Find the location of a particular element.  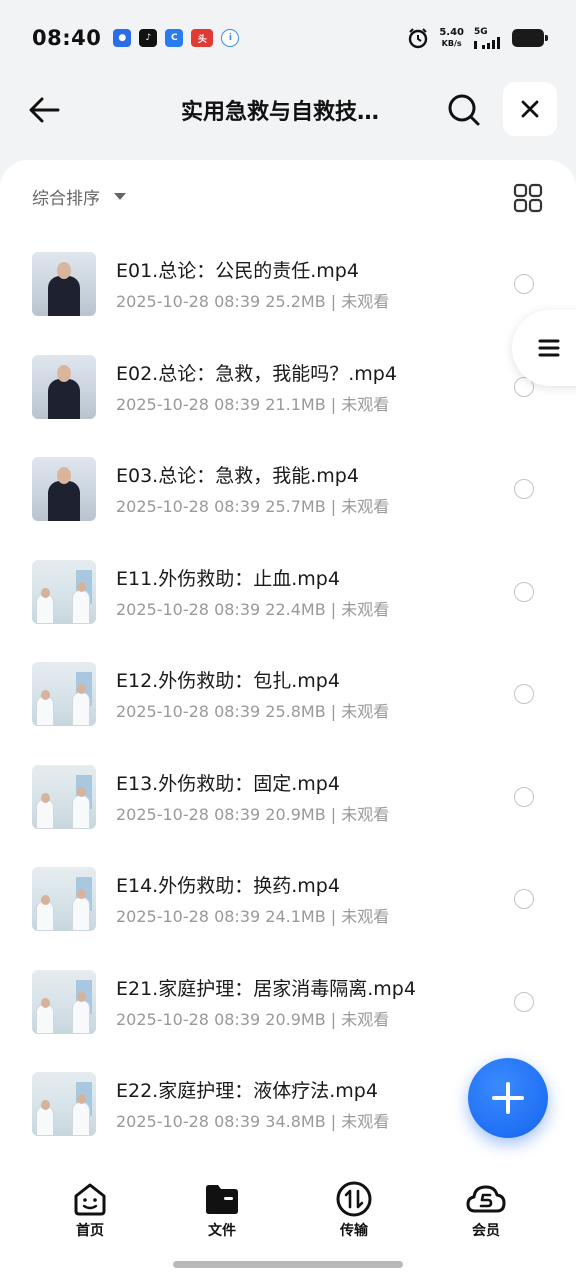

tiktok-icon: ♪ is located at coordinates (148, 38).